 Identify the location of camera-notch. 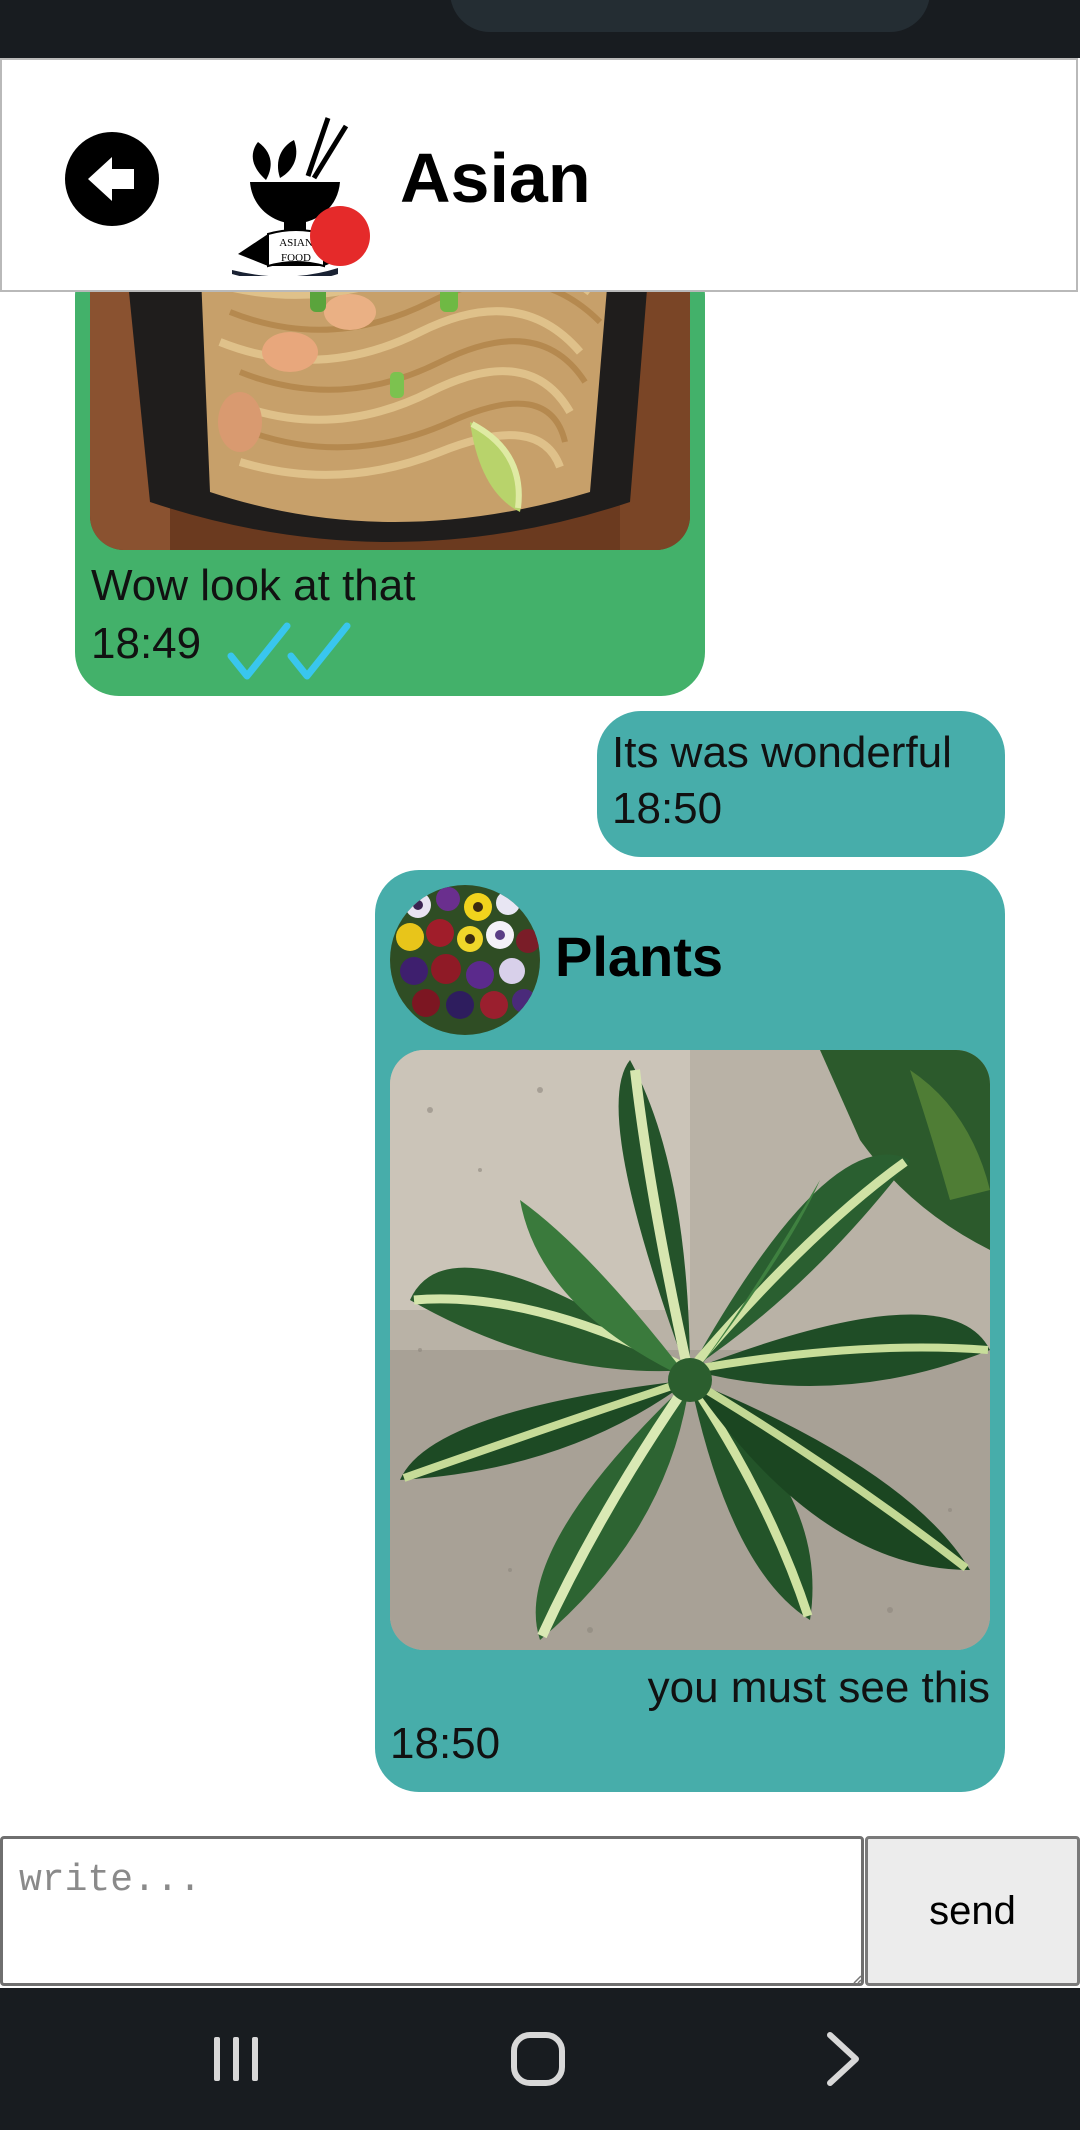
(690, 16).